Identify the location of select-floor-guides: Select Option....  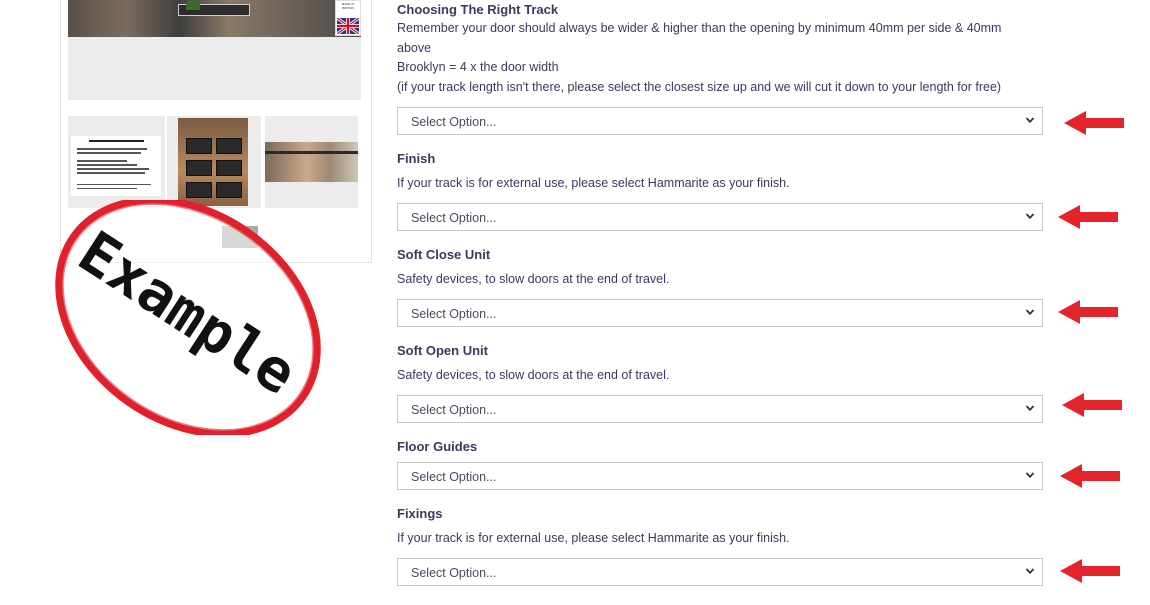
(720, 476).